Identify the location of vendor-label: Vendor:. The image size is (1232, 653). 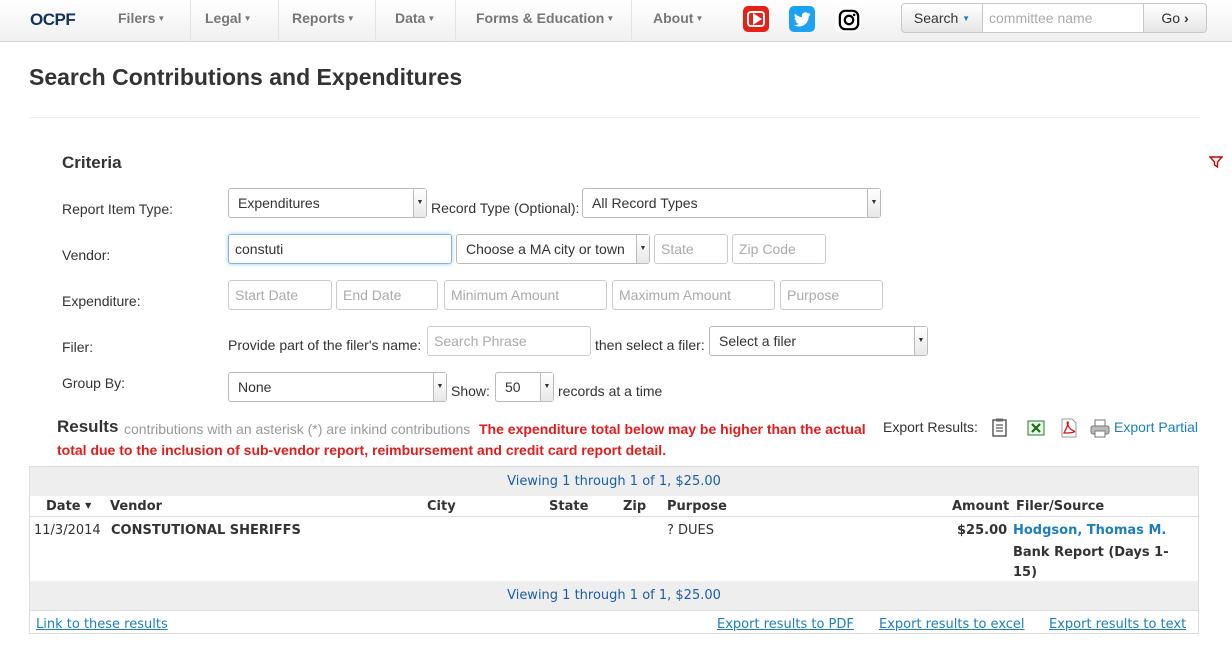
(86, 255).